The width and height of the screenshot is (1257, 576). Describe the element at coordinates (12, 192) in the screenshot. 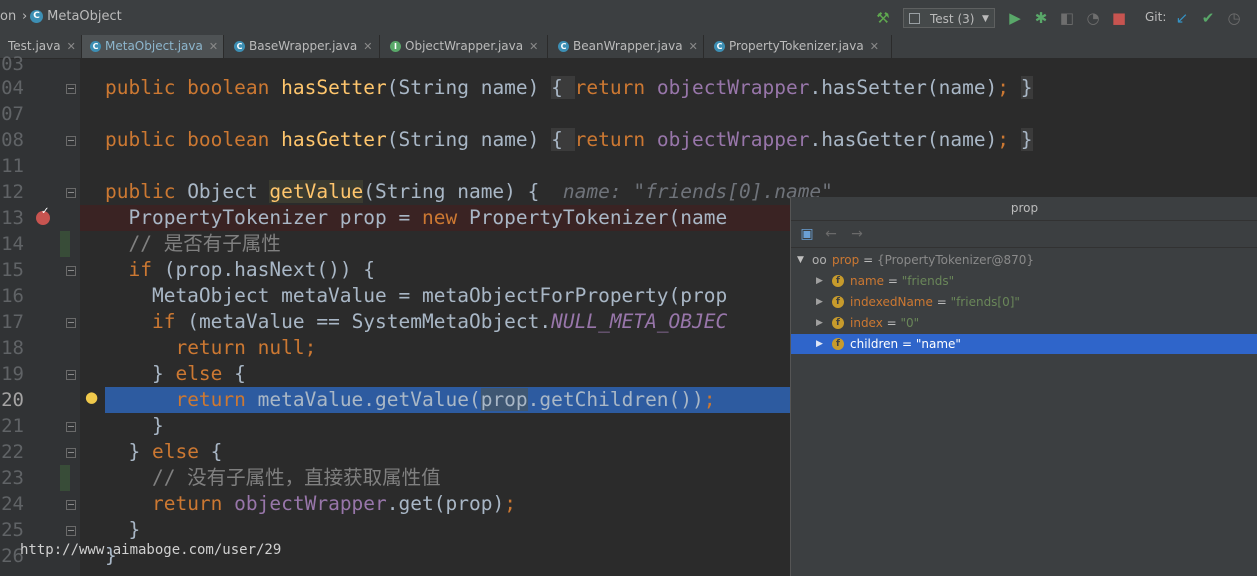

I see `line-number: 12` at that location.